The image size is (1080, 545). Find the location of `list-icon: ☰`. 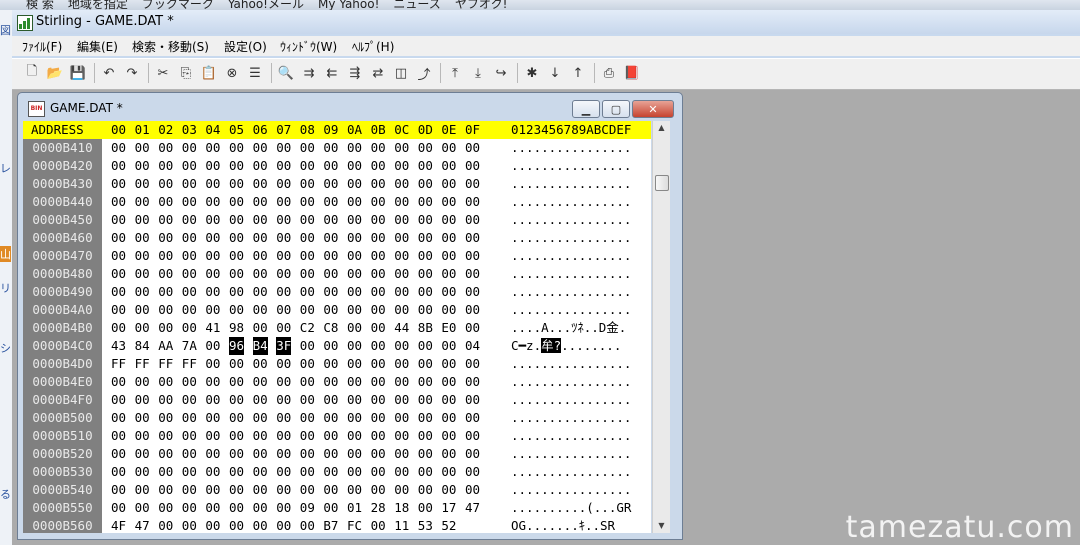

list-icon: ☰ is located at coordinates (255, 73).